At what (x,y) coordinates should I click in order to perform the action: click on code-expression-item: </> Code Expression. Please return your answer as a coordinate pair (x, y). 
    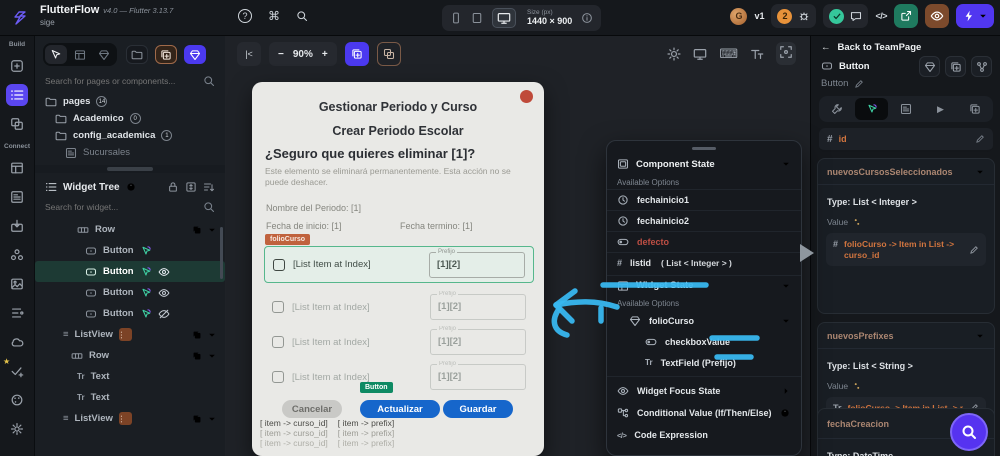
    Looking at the image, I should click on (704, 435).